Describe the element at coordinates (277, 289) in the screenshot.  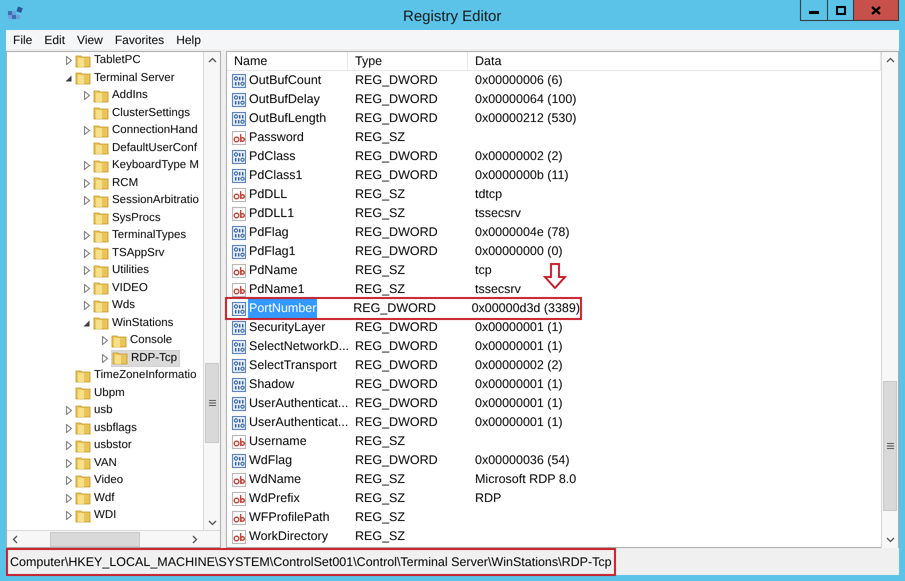
I see `value-name: PdName1` at that location.